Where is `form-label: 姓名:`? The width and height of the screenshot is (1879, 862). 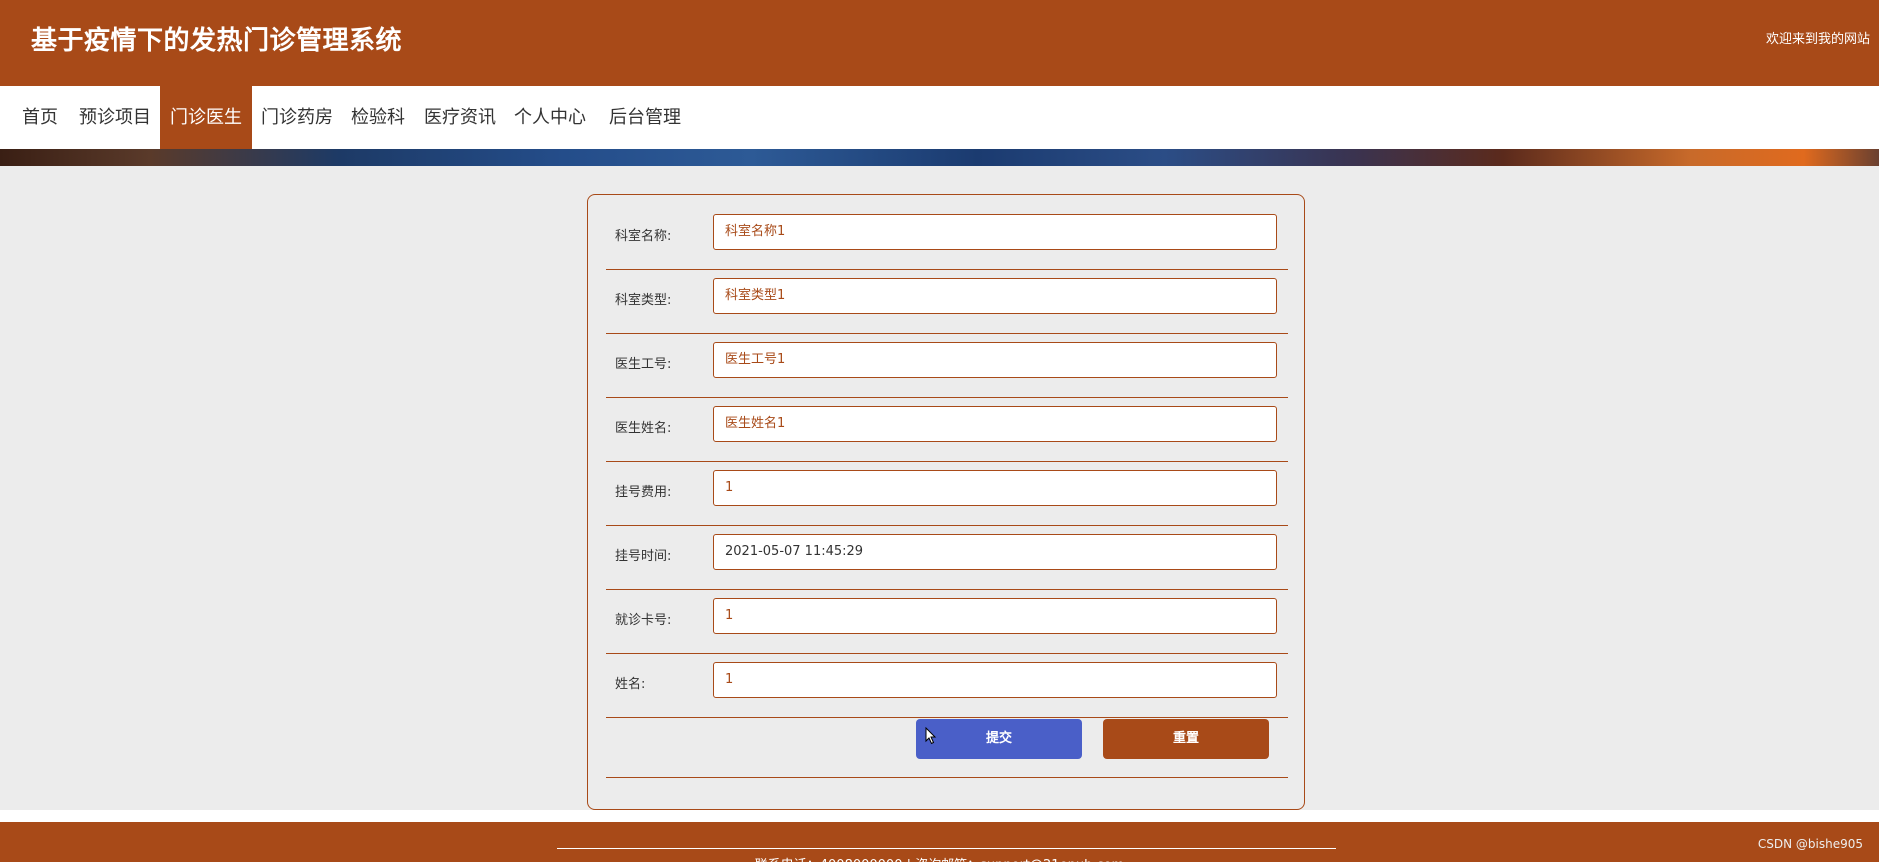 form-label: 姓名: is located at coordinates (630, 684).